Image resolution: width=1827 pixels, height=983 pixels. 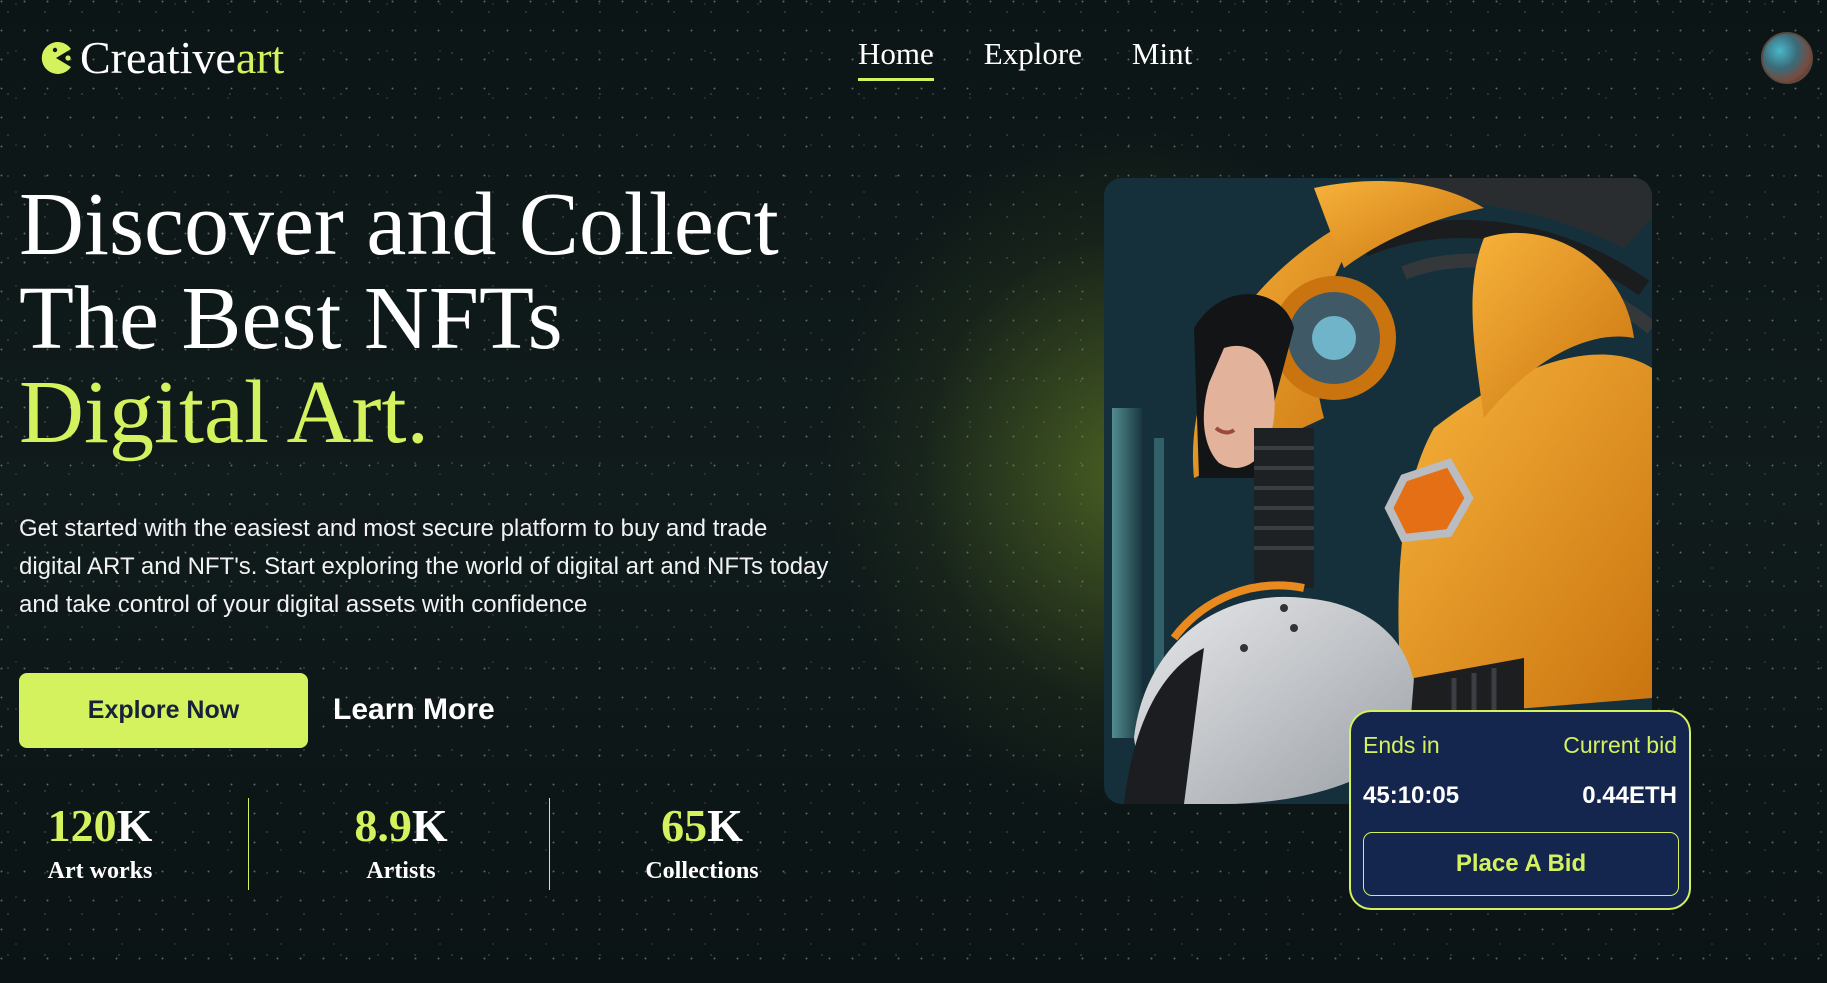 I want to click on stat-label: Art works, so click(x=100, y=871).